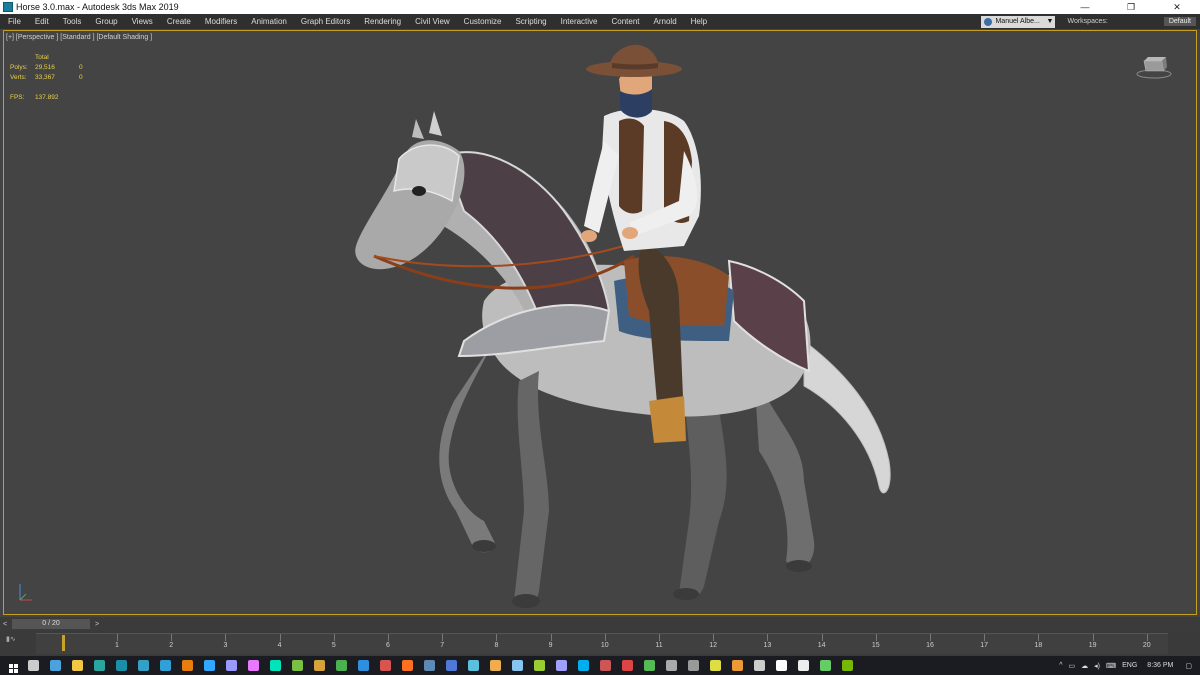  Describe the element at coordinates (1154, 66) in the screenshot. I see `viewcube-icon` at that location.